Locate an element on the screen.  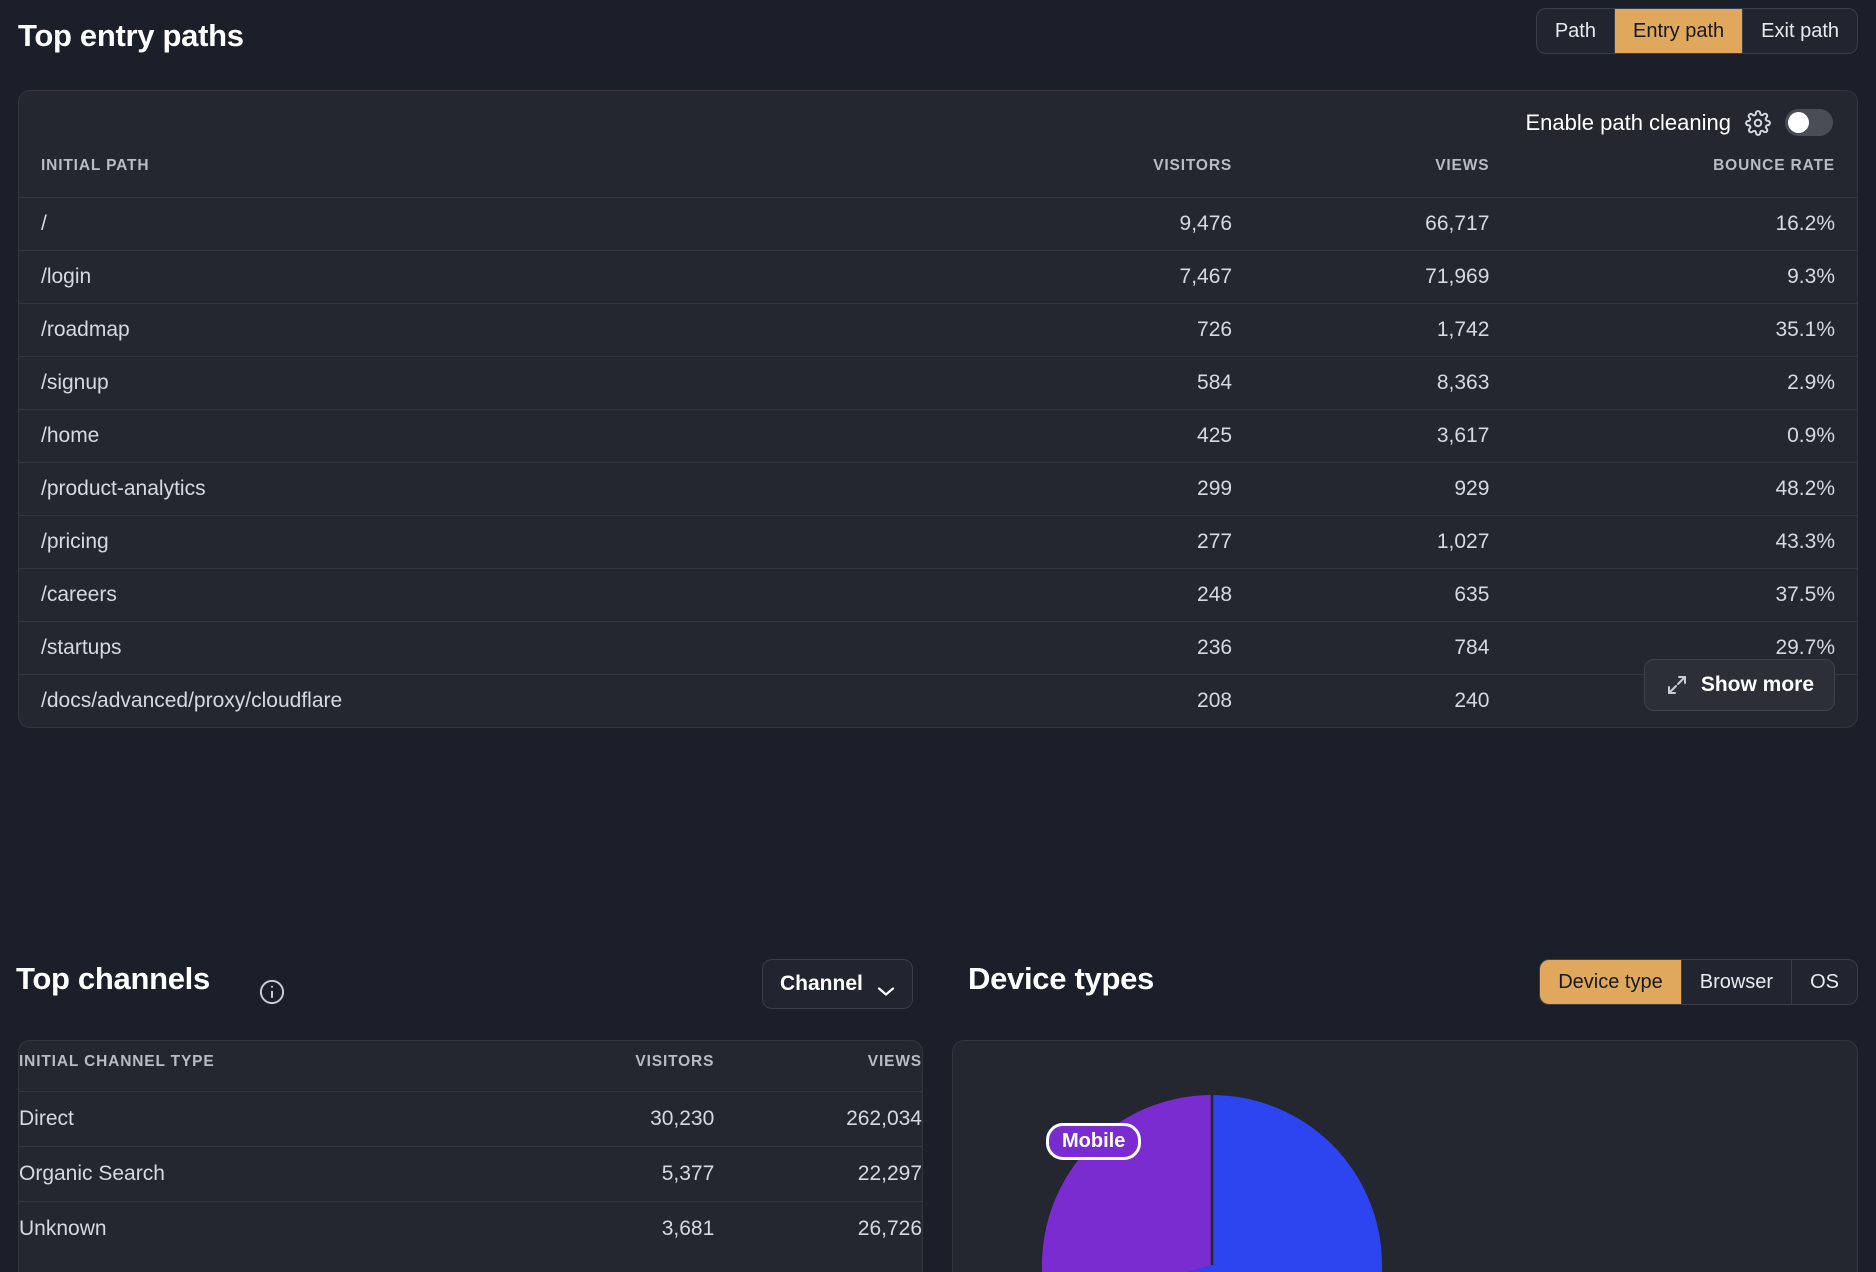
table-row: /home 425 3,617 0.9% is located at coordinates (938, 436).